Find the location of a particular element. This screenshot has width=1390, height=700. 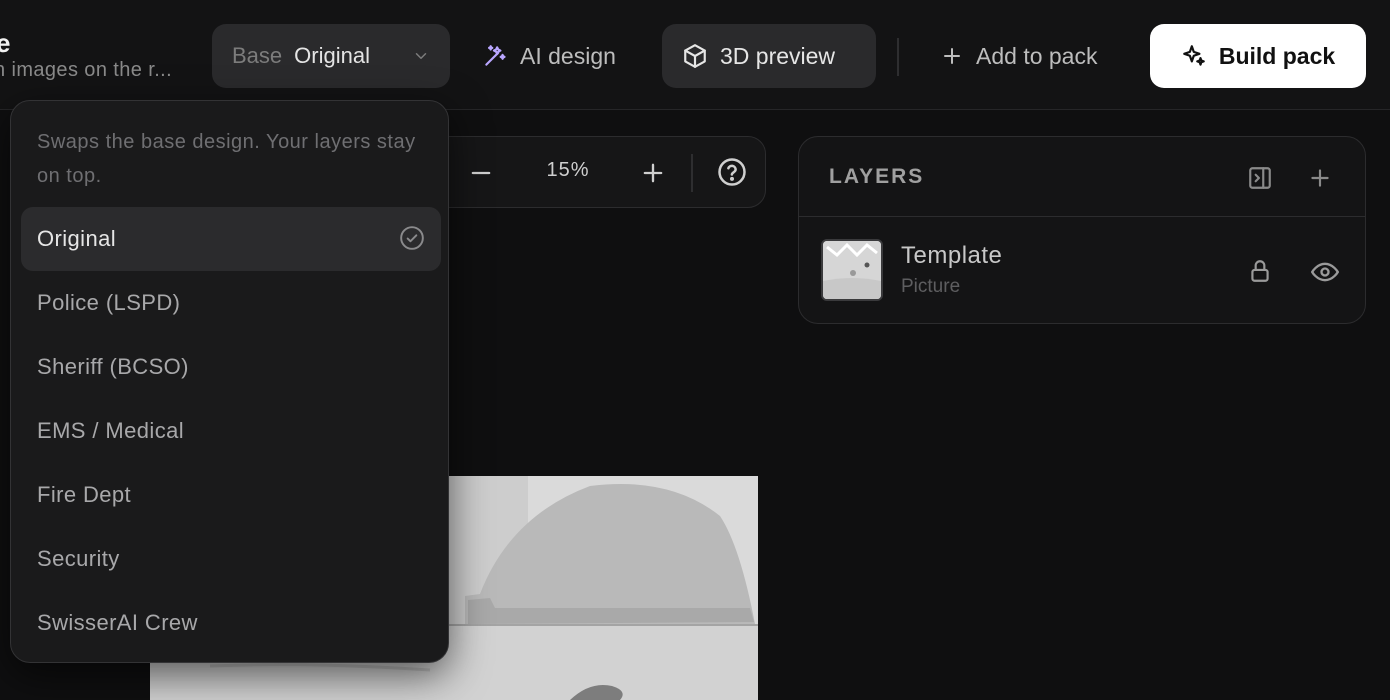

option-label: Police (LSPD) is located at coordinates (109, 302).